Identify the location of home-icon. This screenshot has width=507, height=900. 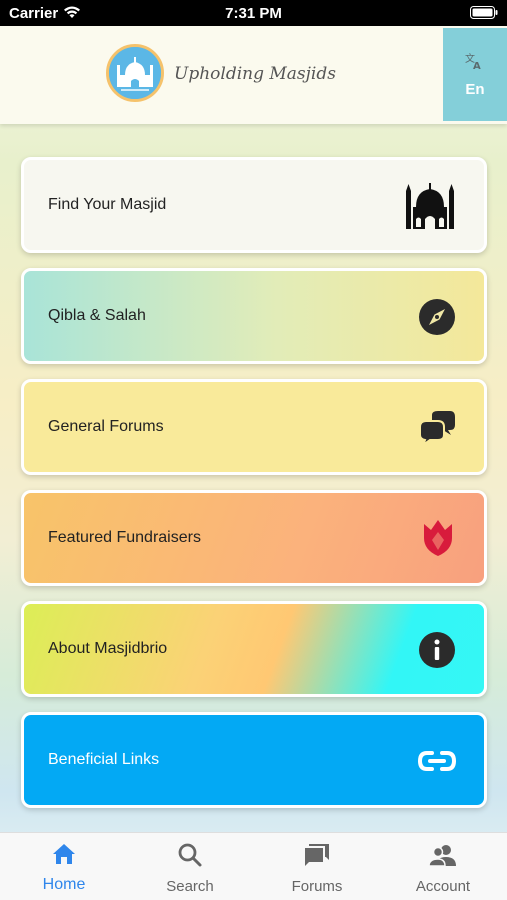
(64, 856).